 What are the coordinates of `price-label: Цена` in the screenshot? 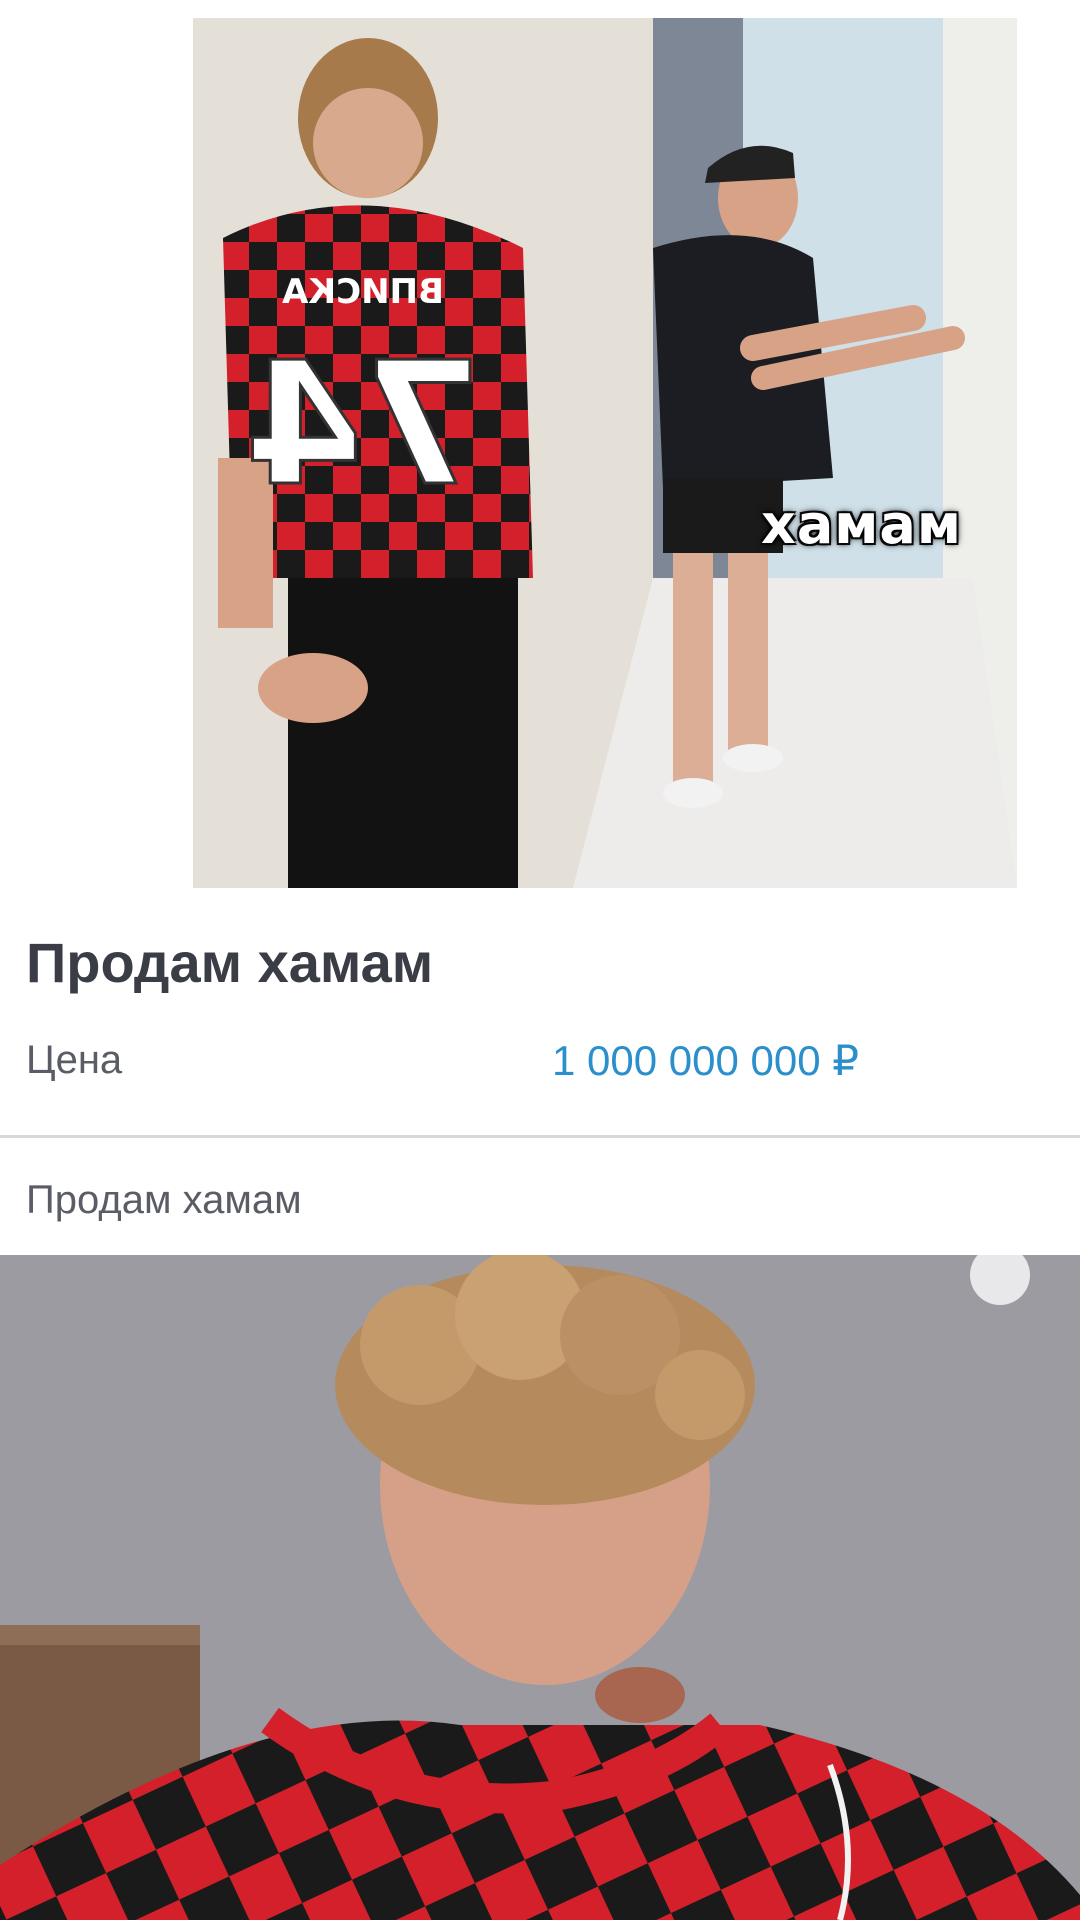 It's located at (74, 1060).